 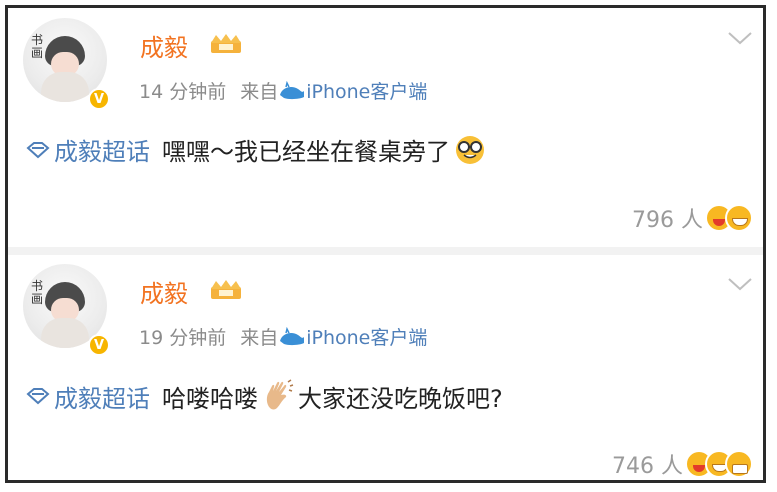 I want to click on post-time: 19 分钟前, so click(x=183, y=338).